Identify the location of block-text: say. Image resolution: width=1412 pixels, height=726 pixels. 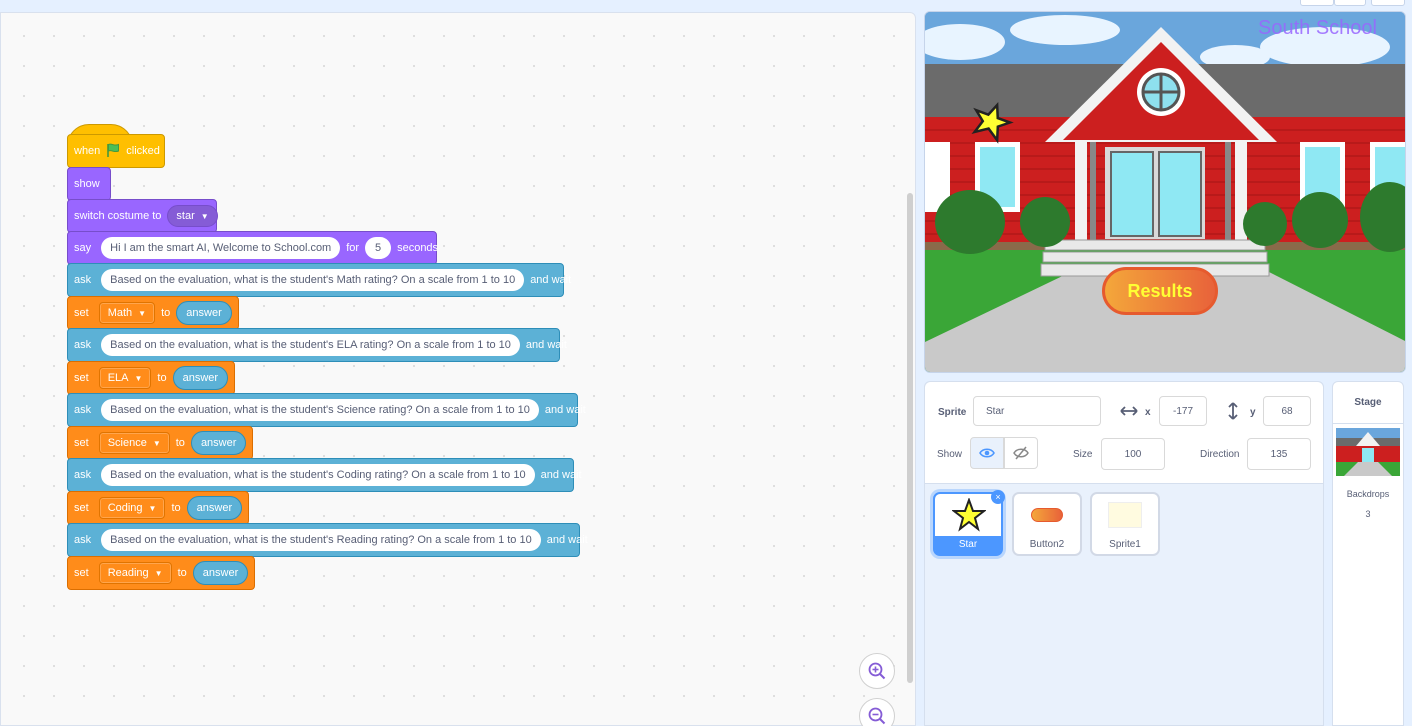
(83, 248).